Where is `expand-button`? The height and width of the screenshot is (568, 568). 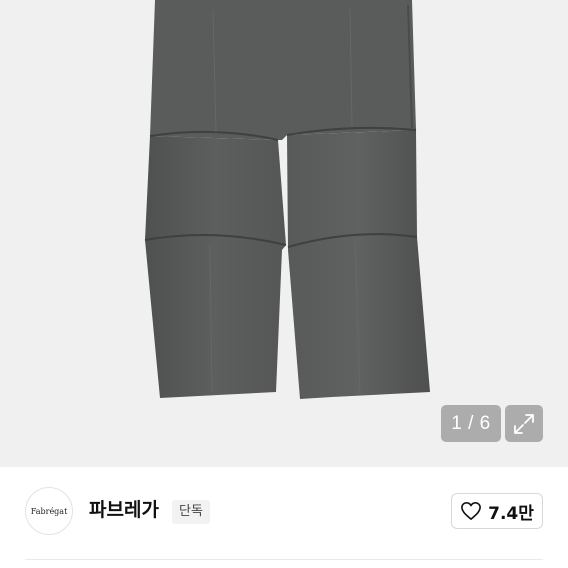 expand-button is located at coordinates (524, 423).